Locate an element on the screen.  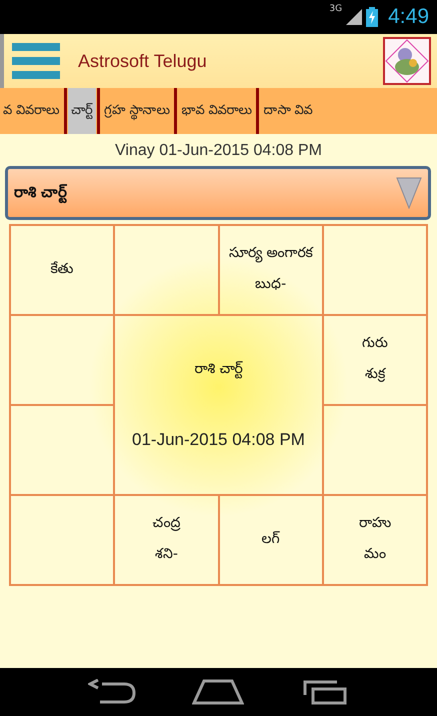
chart-cell: చంద్ర శని- is located at coordinates (166, 540).